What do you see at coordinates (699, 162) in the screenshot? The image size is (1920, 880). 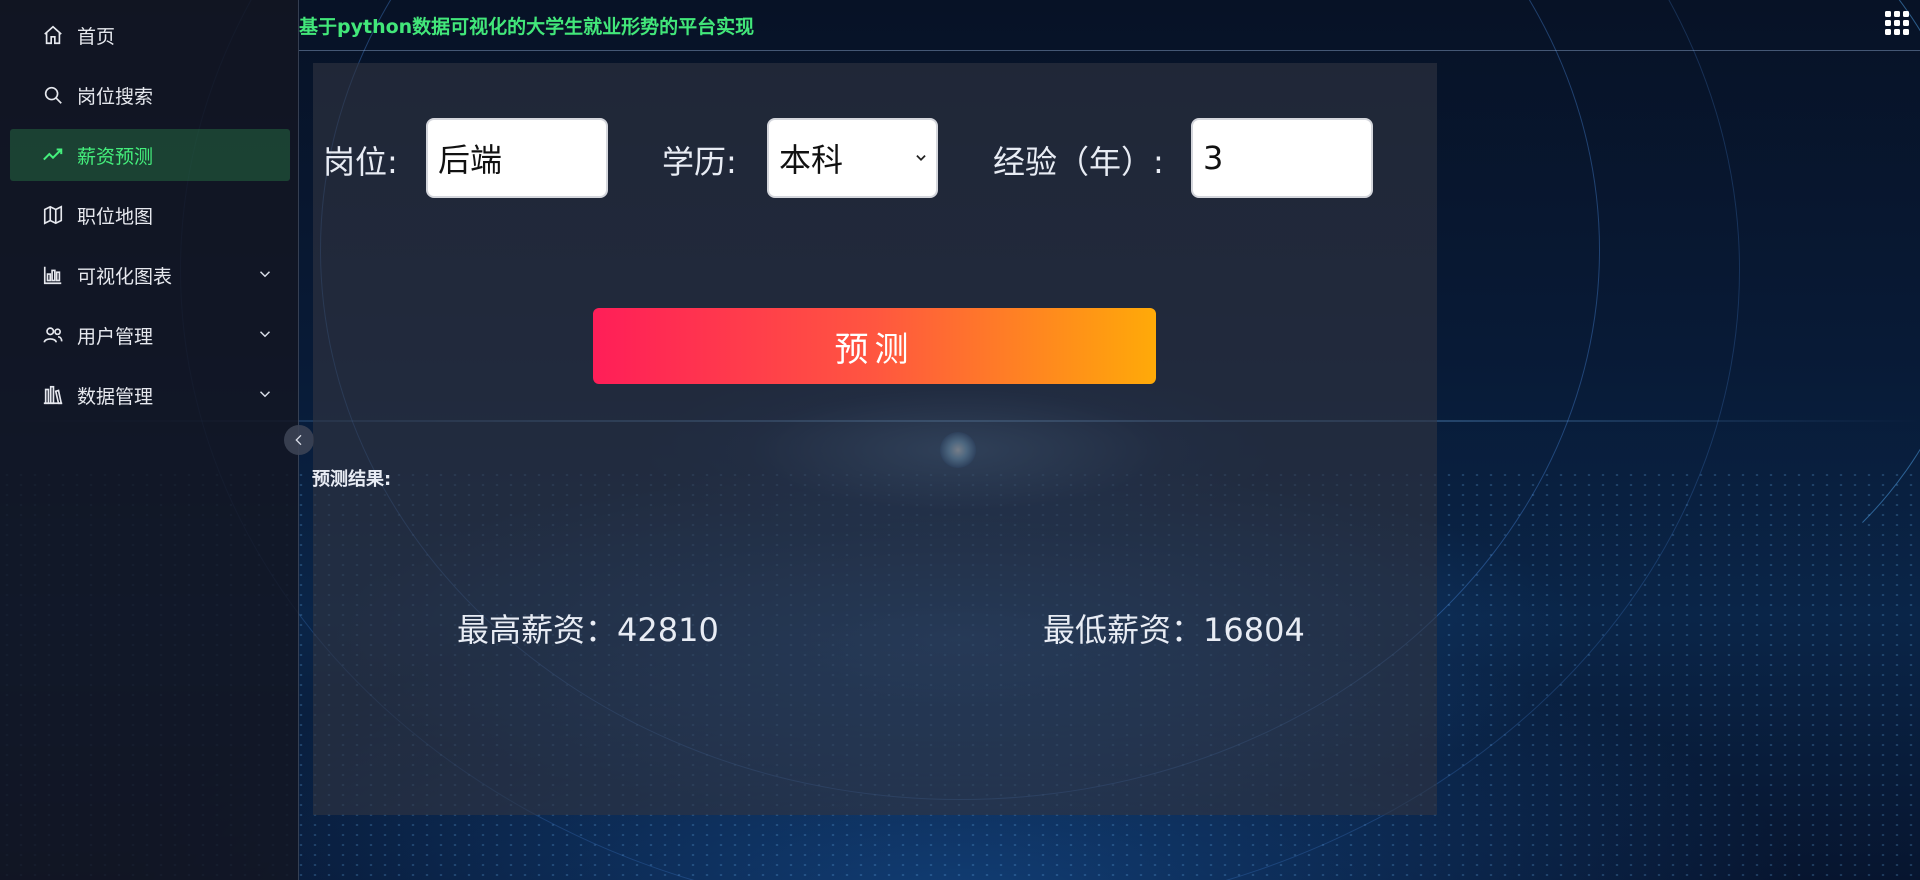 I see `education-label: 学历:` at bounding box center [699, 162].